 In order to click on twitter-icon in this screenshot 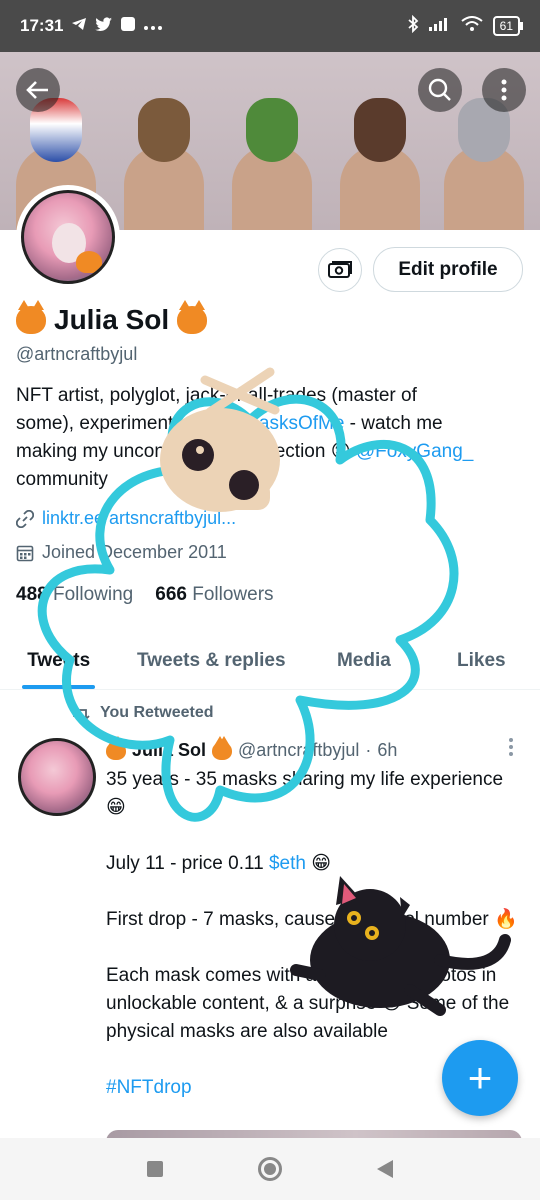, I will do `click(104, 26)`.